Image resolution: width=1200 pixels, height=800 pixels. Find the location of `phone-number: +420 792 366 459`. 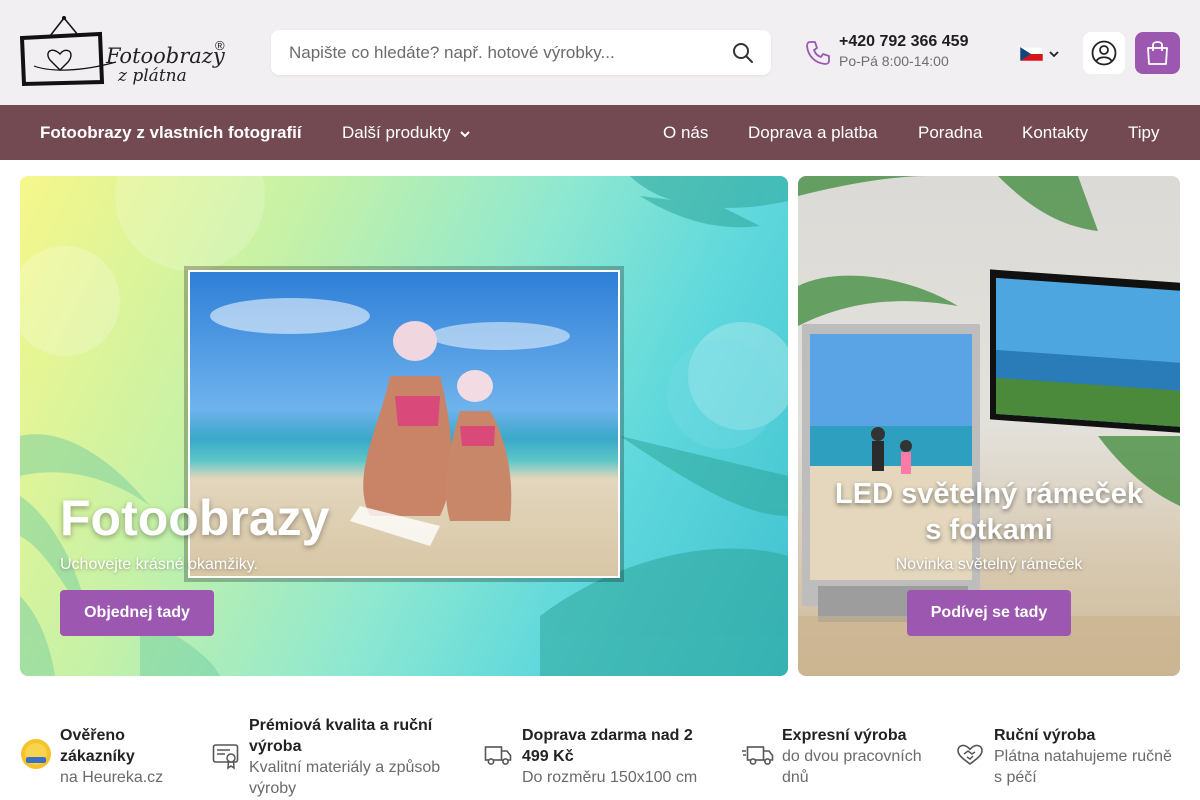

phone-number: +420 792 366 459 is located at coordinates (903, 42).